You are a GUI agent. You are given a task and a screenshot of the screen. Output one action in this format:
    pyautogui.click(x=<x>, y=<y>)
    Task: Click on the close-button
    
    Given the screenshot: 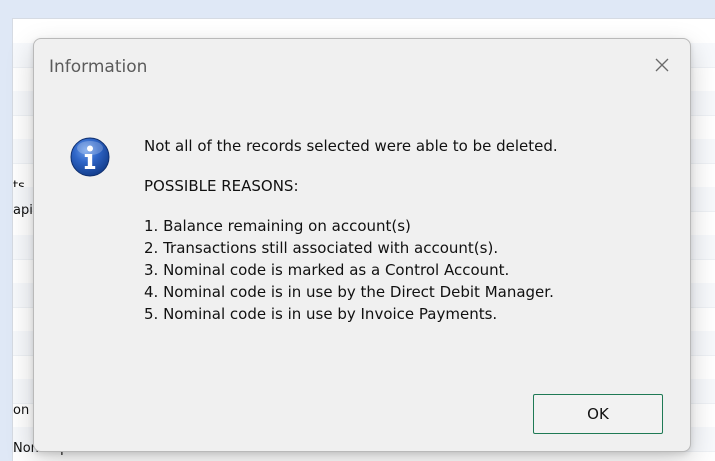 What is the action you would take?
    pyautogui.click(x=662, y=65)
    